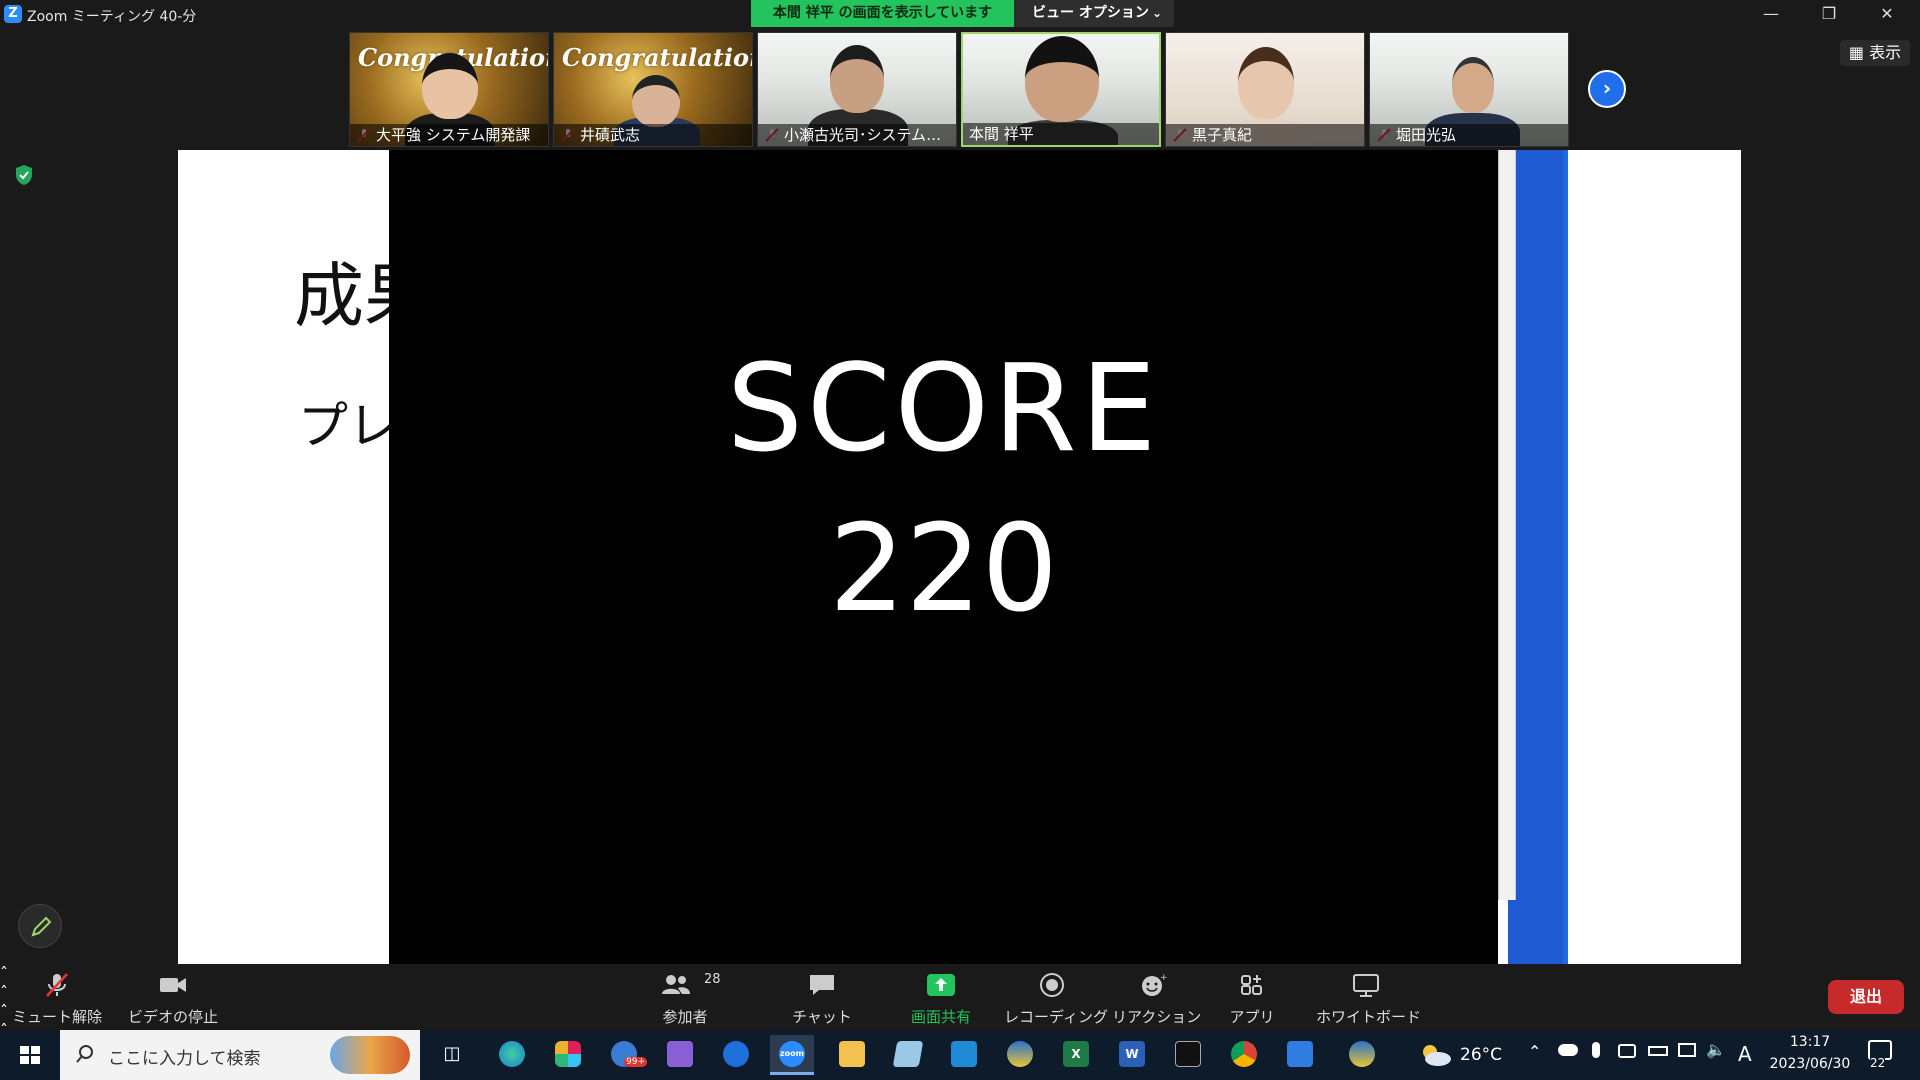 The height and width of the screenshot is (1080, 1920). What do you see at coordinates (1829, 14) in the screenshot?
I see `restore-button: ❐` at bounding box center [1829, 14].